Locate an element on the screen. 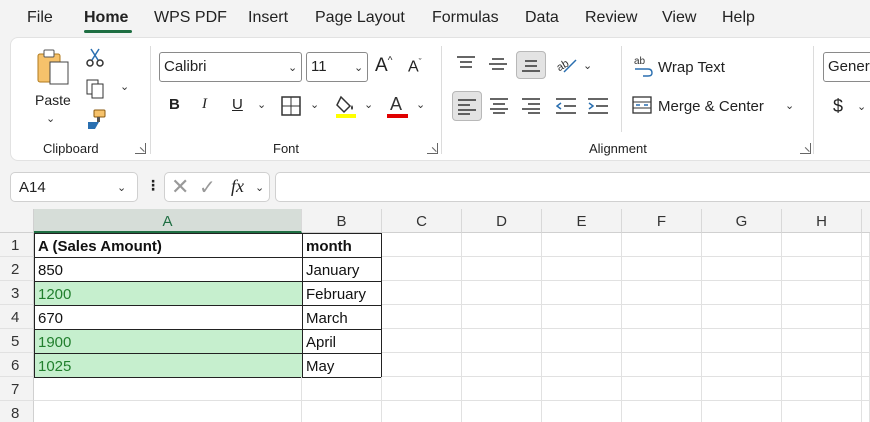  alignment-launcher-icon is located at coordinates (805, 148).